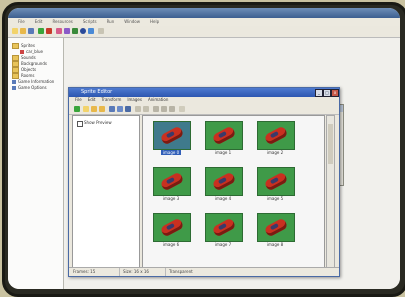 The image size is (405, 297). What do you see at coordinates (39, 21) in the screenshot?
I see `menu-edit: Edit` at bounding box center [39, 21].